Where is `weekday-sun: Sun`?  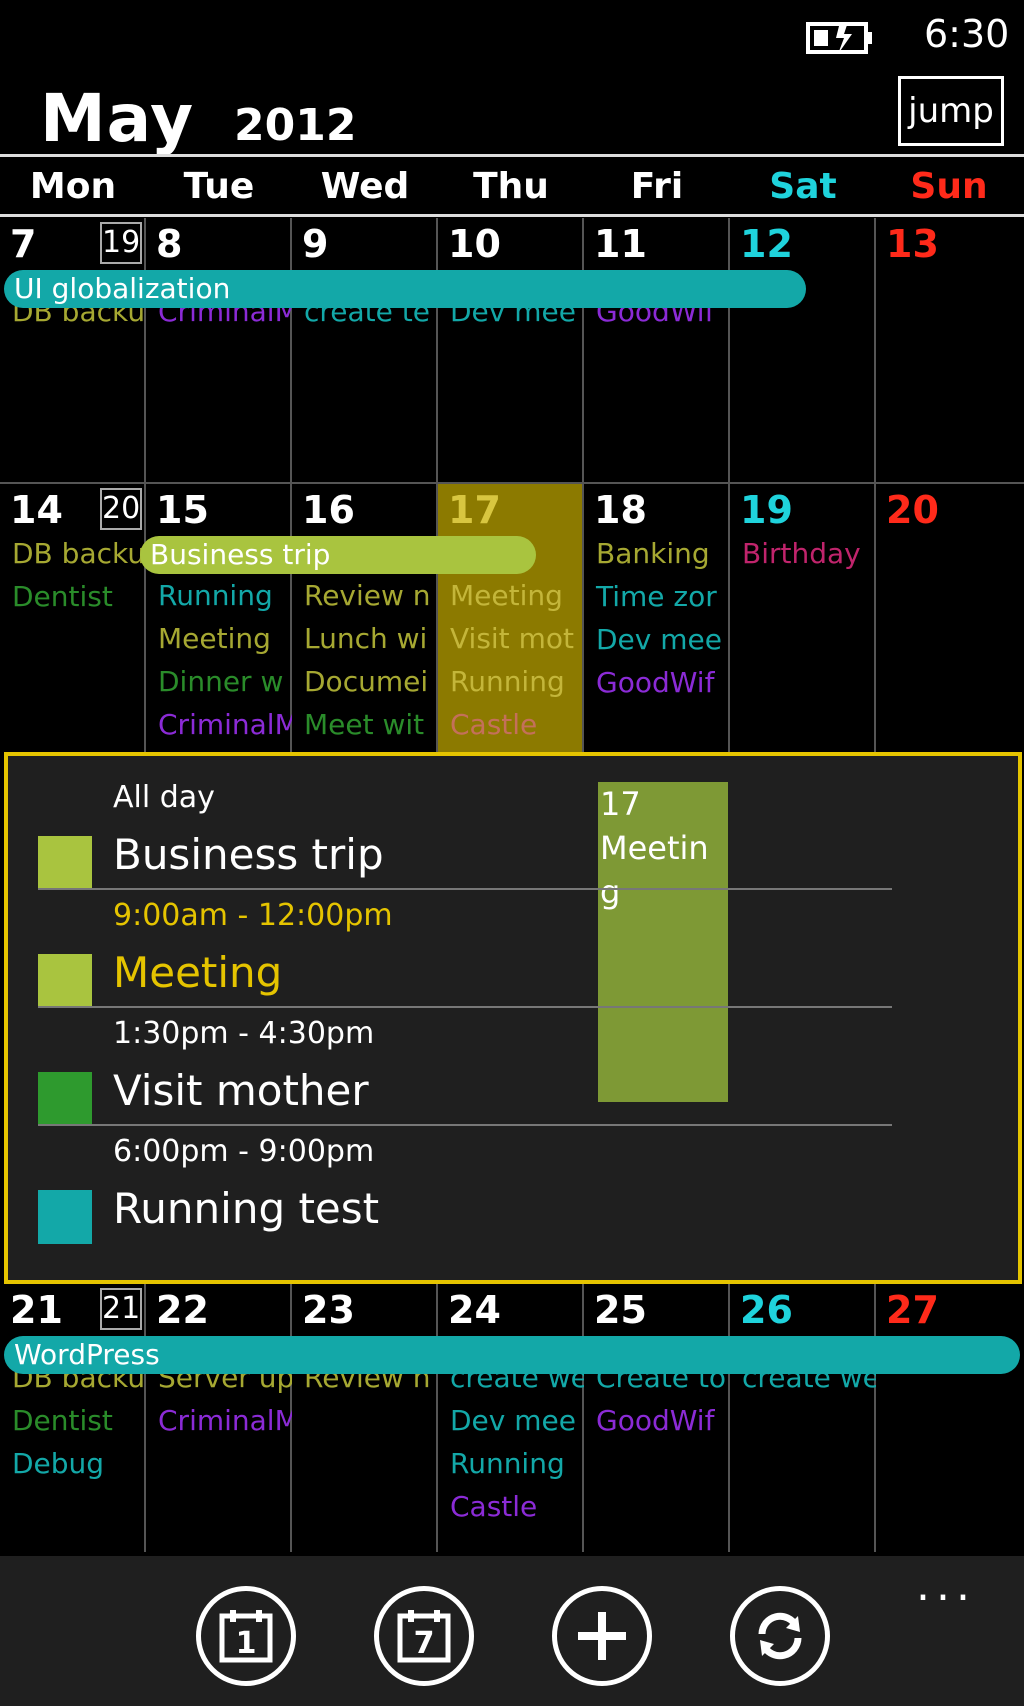 weekday-sun: Sun is located at coordinates (949, 186).